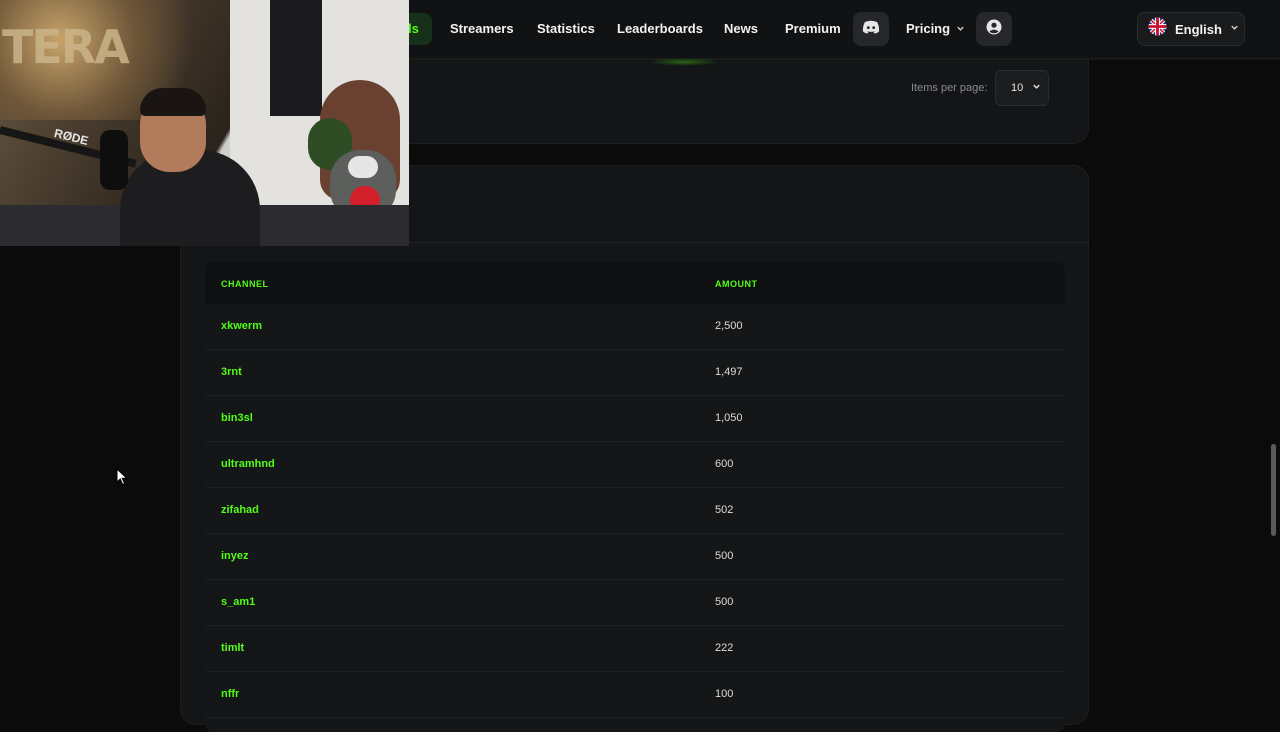  Describe the element at coordinates (566, 28) in the screenshot. I see `nav-item-statistics: Statistics` at that location.